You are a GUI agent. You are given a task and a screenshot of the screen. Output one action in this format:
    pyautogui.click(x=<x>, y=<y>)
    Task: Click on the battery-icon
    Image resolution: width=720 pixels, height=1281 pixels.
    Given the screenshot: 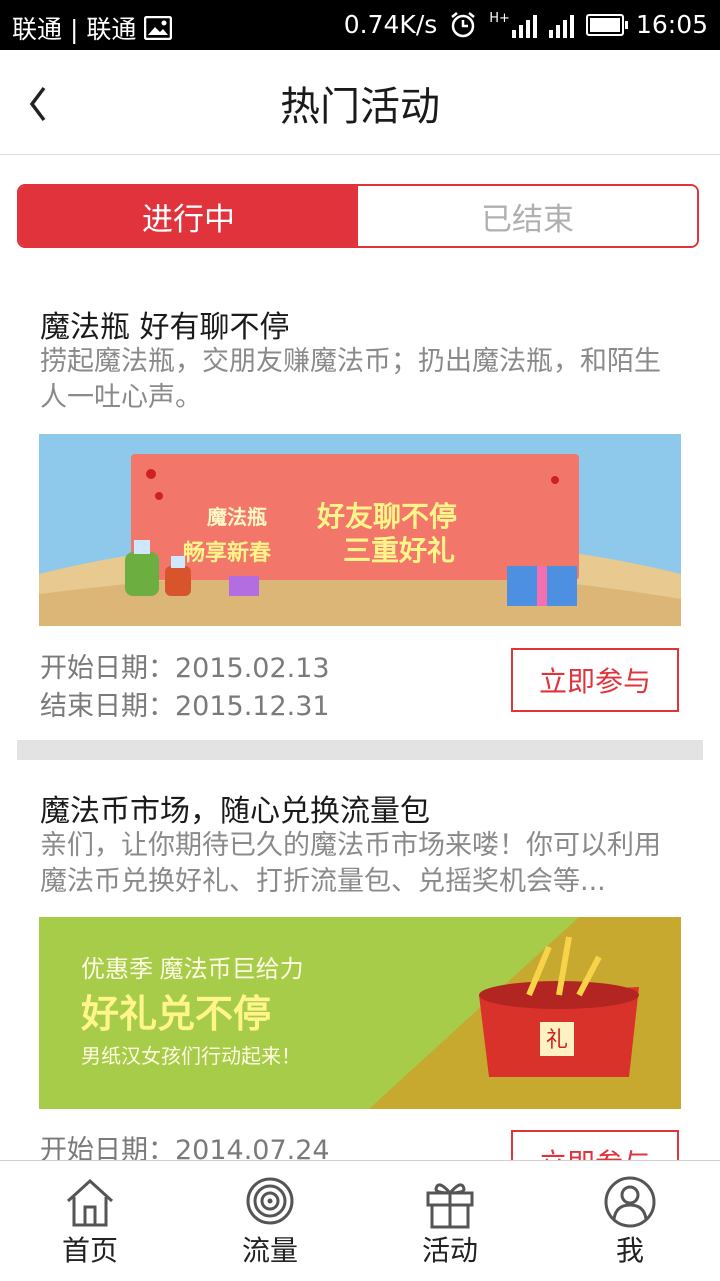 What is the action you would take?
    pyautogui.click(x=606, y=24)
    